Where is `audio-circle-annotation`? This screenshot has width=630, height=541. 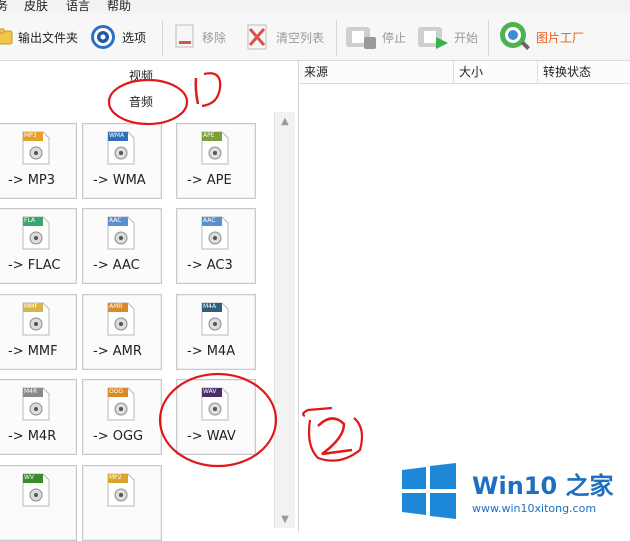
audio-circle-annotation is located at coordinates (148, 102).